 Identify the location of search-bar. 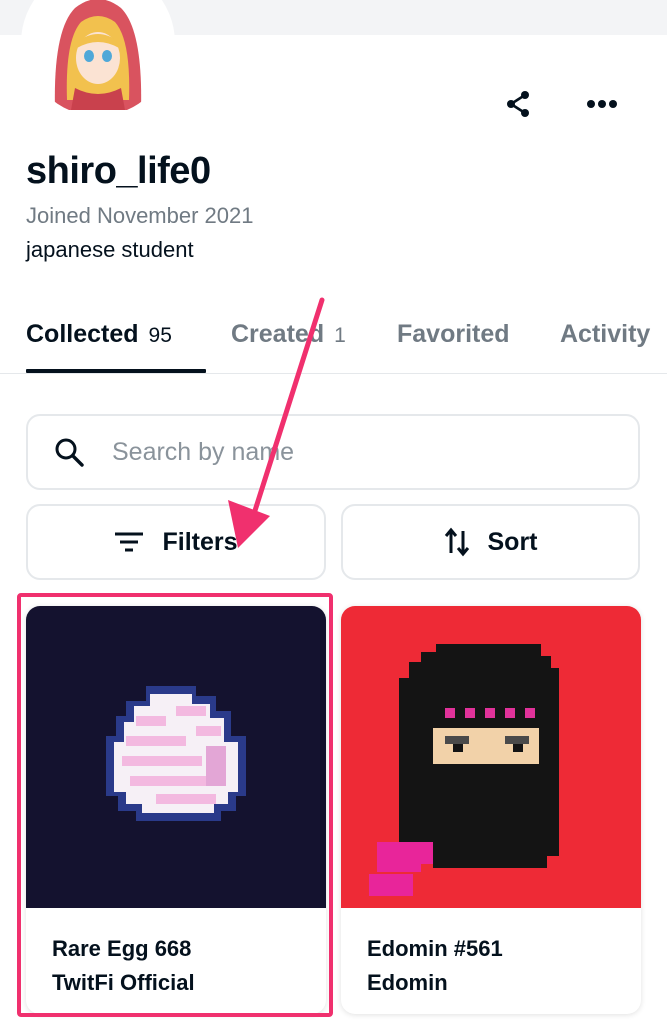
(333, 452).